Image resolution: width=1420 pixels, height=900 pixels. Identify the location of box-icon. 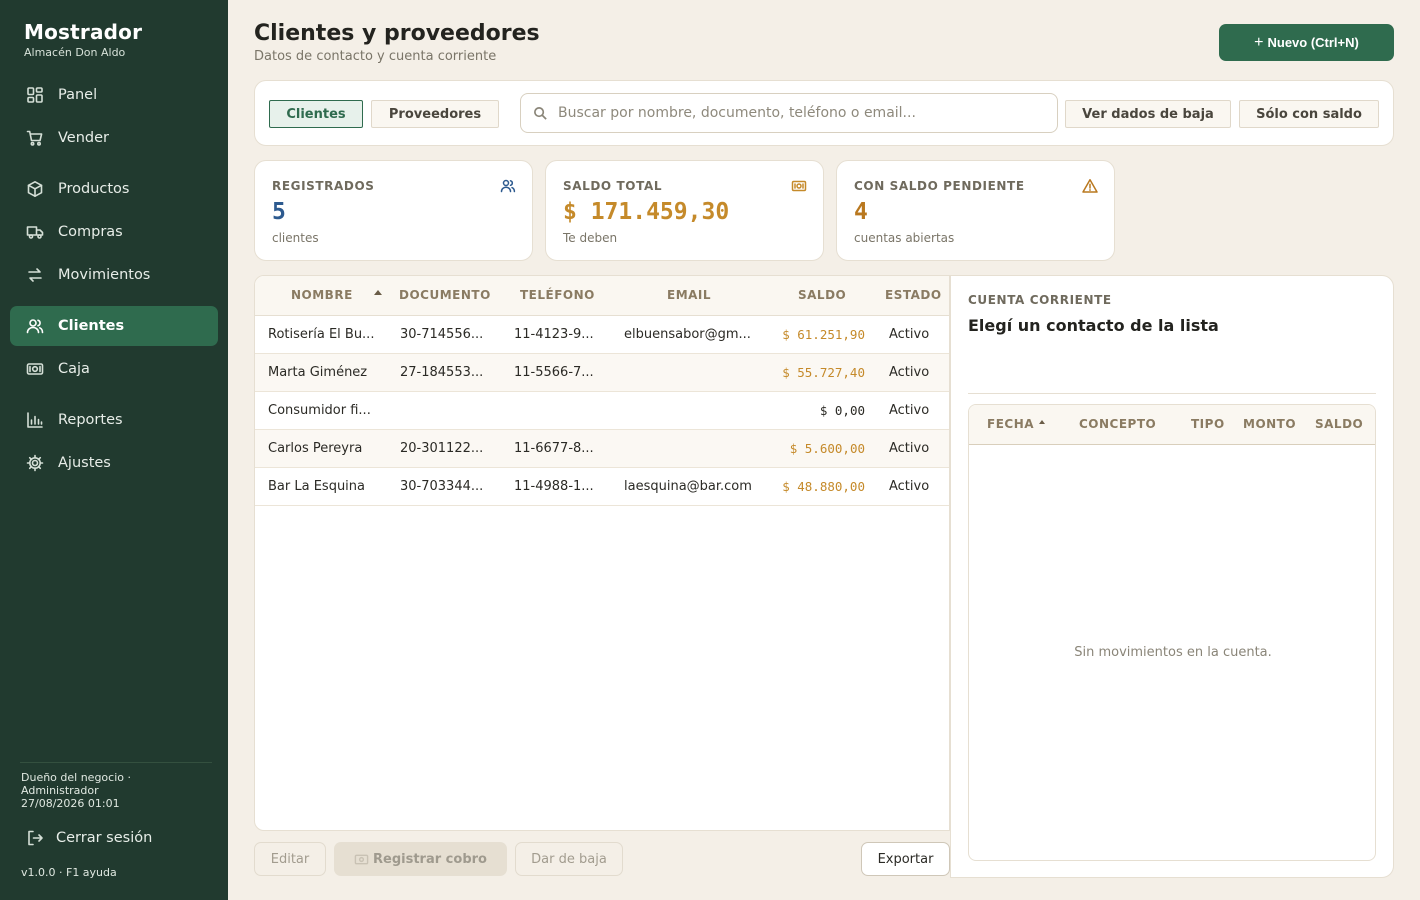
(35, 189).